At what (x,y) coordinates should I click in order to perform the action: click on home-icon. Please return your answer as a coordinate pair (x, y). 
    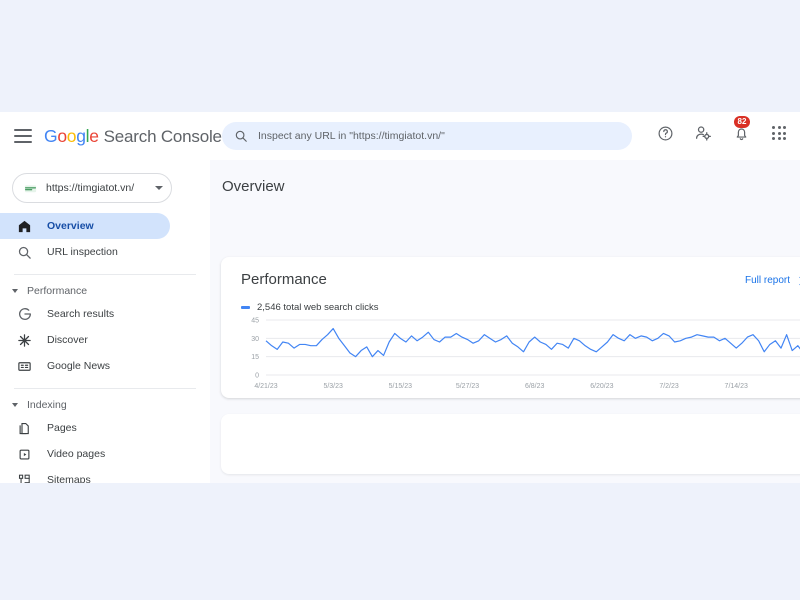
    Looking at the image, I should click on (24, 226).